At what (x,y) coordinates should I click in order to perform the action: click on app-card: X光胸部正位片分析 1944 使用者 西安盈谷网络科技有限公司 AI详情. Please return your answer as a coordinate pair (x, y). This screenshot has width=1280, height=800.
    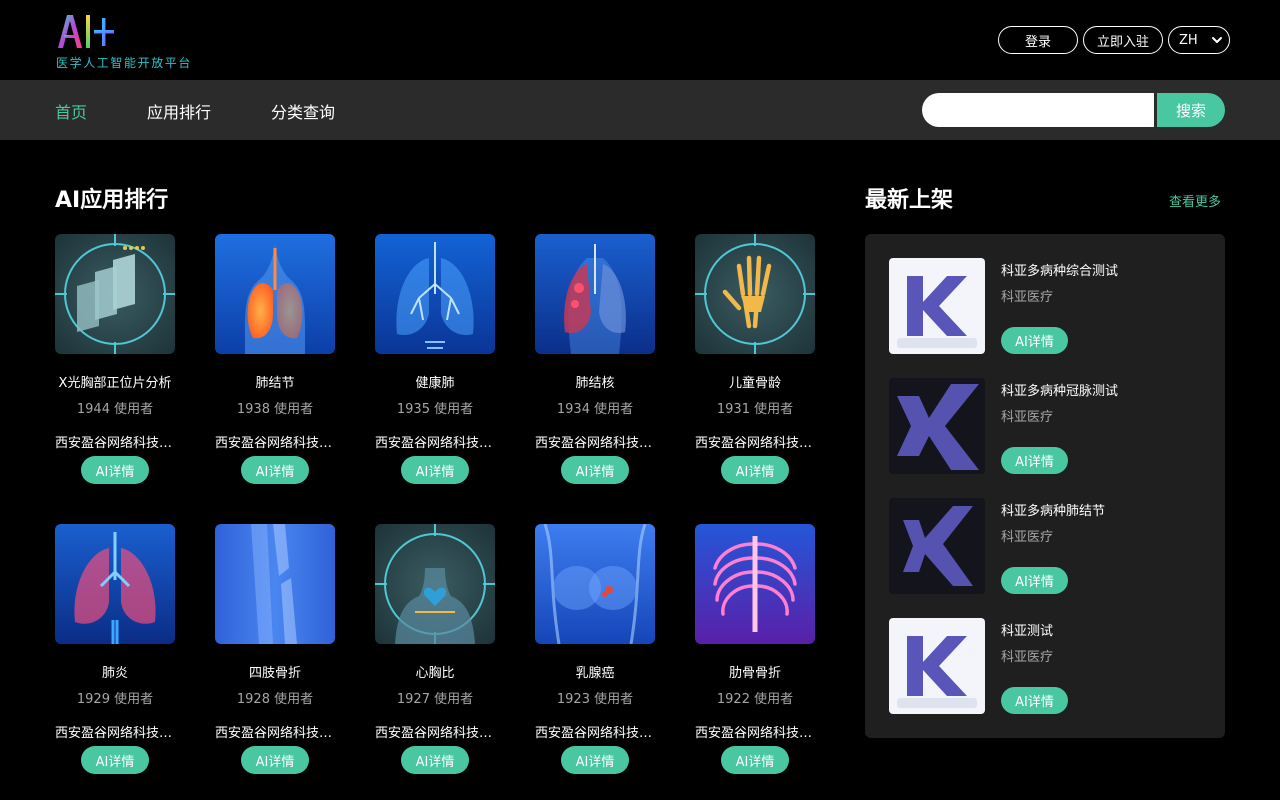
    Looking at the image, I should click on (115, 359).